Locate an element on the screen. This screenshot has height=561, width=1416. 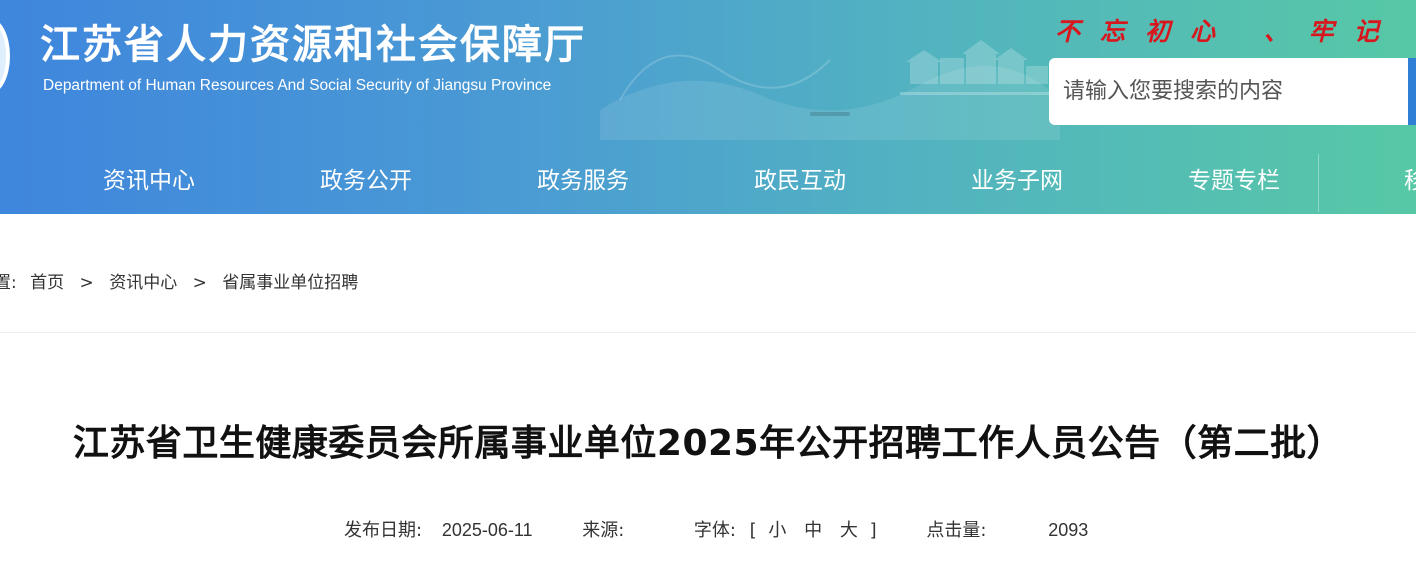
breadcrumb-home-link: 首页 is located at coordinates (47, 283).